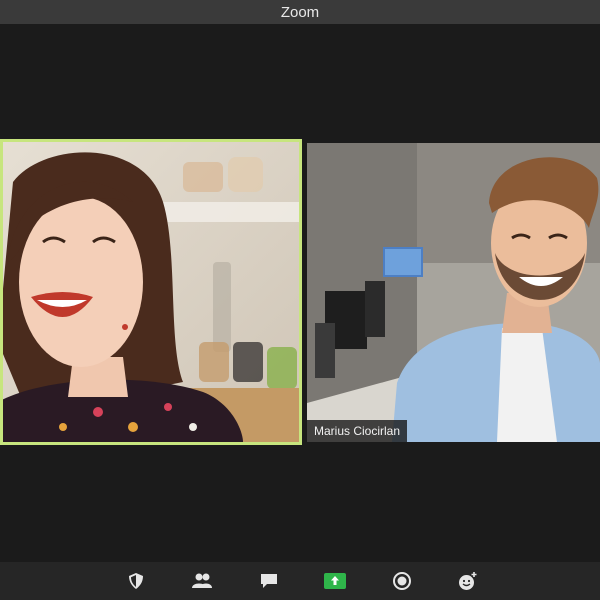 This screenshot has height=600, width=600. I want to click on window-title: Zoom, so click(300, 12).